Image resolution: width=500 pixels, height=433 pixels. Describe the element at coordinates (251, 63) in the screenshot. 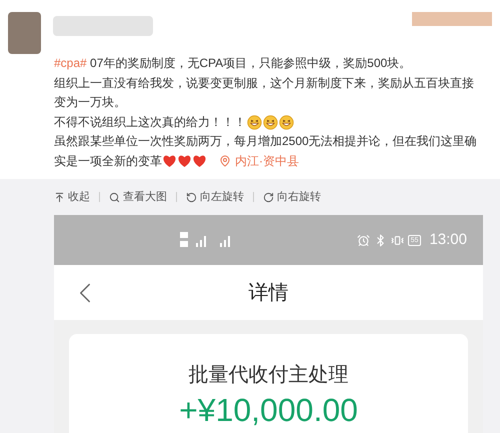

I see `post-line: 07年的奖励制度，无CPA项目，只能参照中级，奖励500块。` at that location.